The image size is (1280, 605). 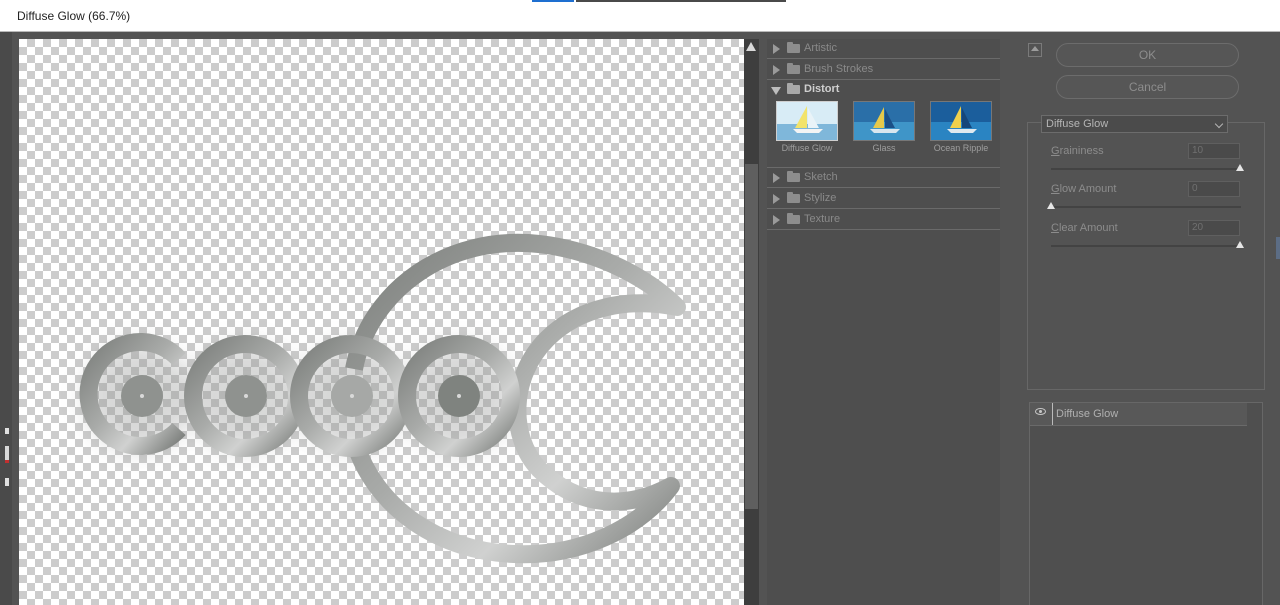 I want to click on collapse-icon, so click(x=1035, y=50).